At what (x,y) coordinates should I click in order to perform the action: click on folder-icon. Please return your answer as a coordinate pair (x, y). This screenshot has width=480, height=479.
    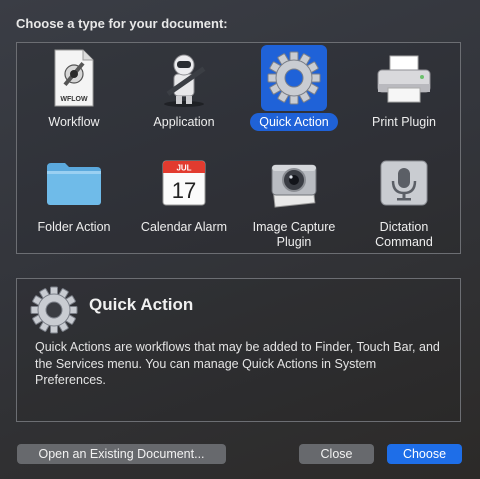
    Looking at the image, I should click on (74, 183).